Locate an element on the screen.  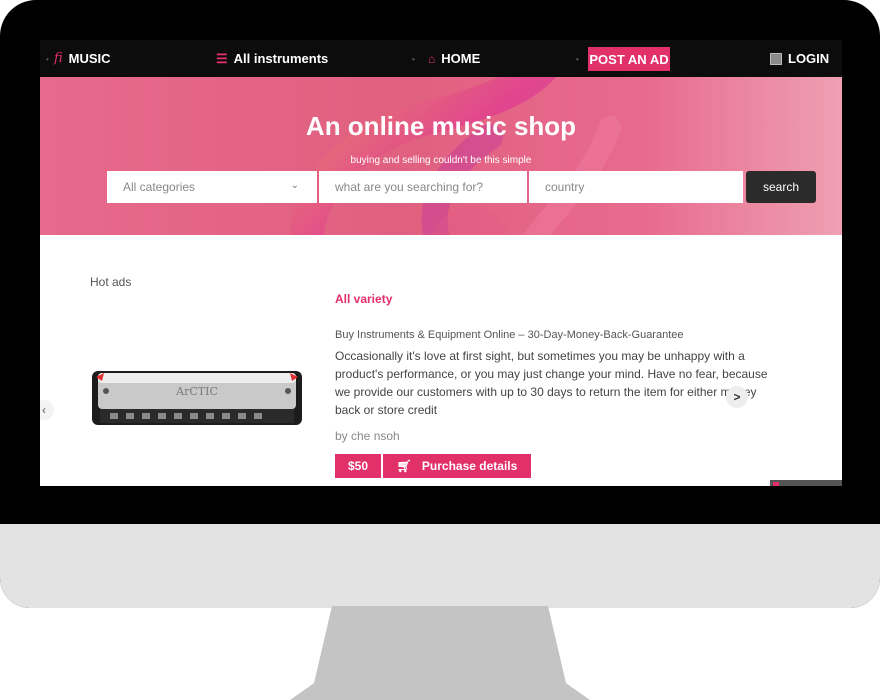
search-bar: All categories ⌄ is located at coordinates (212, 187).